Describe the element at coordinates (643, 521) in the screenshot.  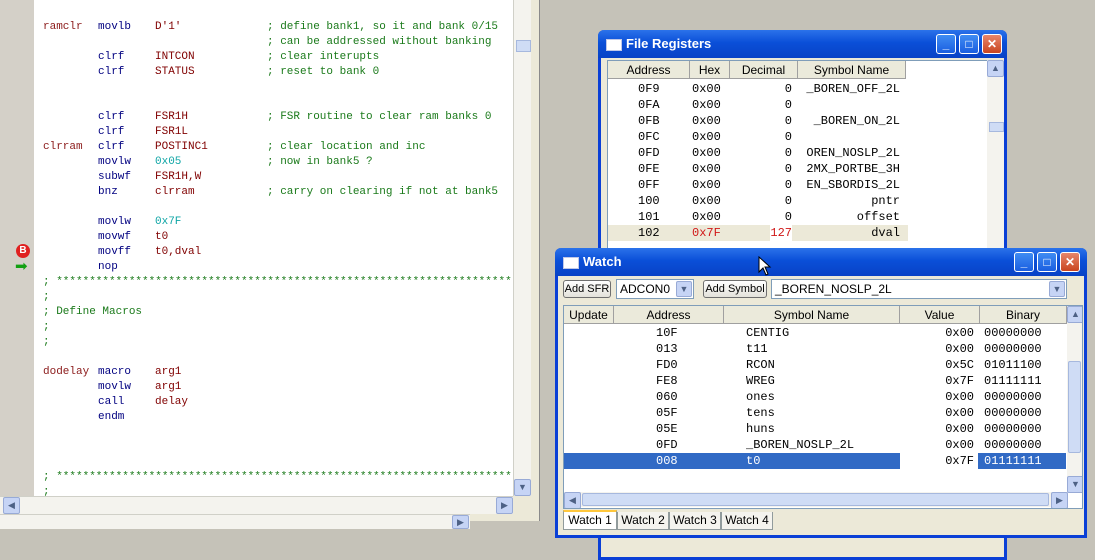
I see `tab-watch-2: Watch 2` at that location.